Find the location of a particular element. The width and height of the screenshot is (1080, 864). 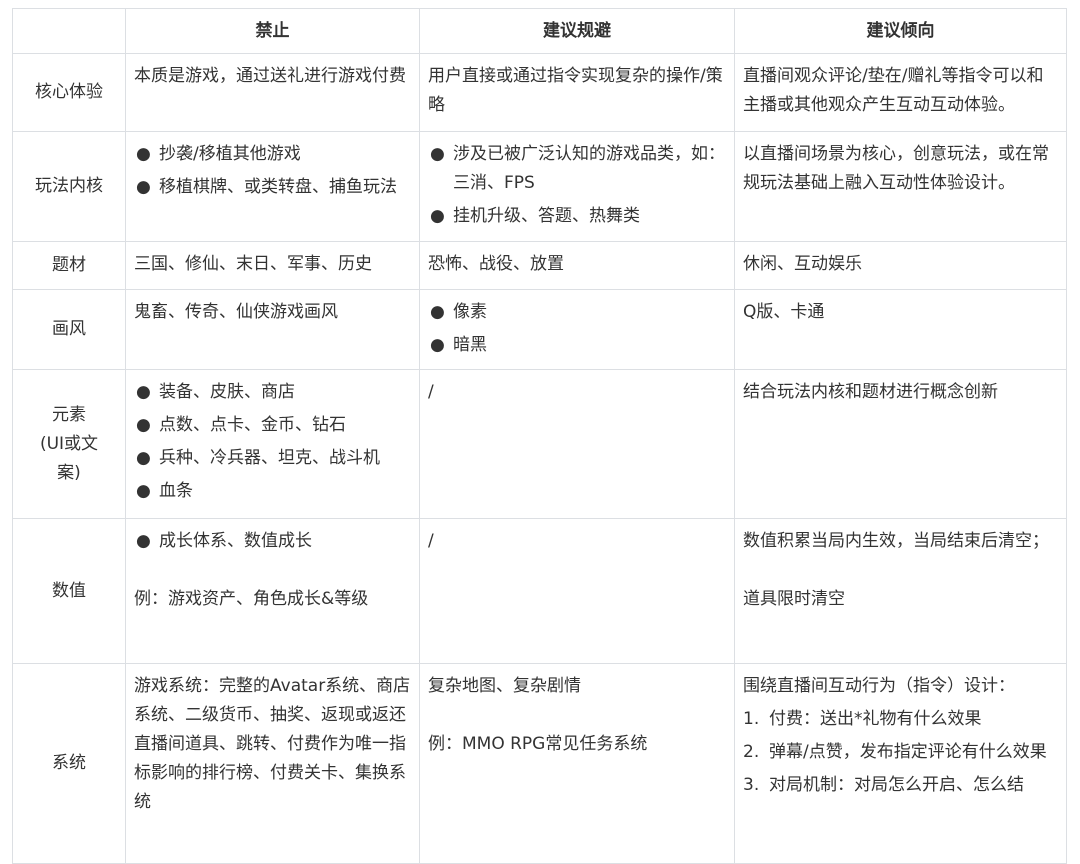

list-item: 2. 弹幕/点赞，发布指定评论有什么效果 is located at coordinates (900, 752).